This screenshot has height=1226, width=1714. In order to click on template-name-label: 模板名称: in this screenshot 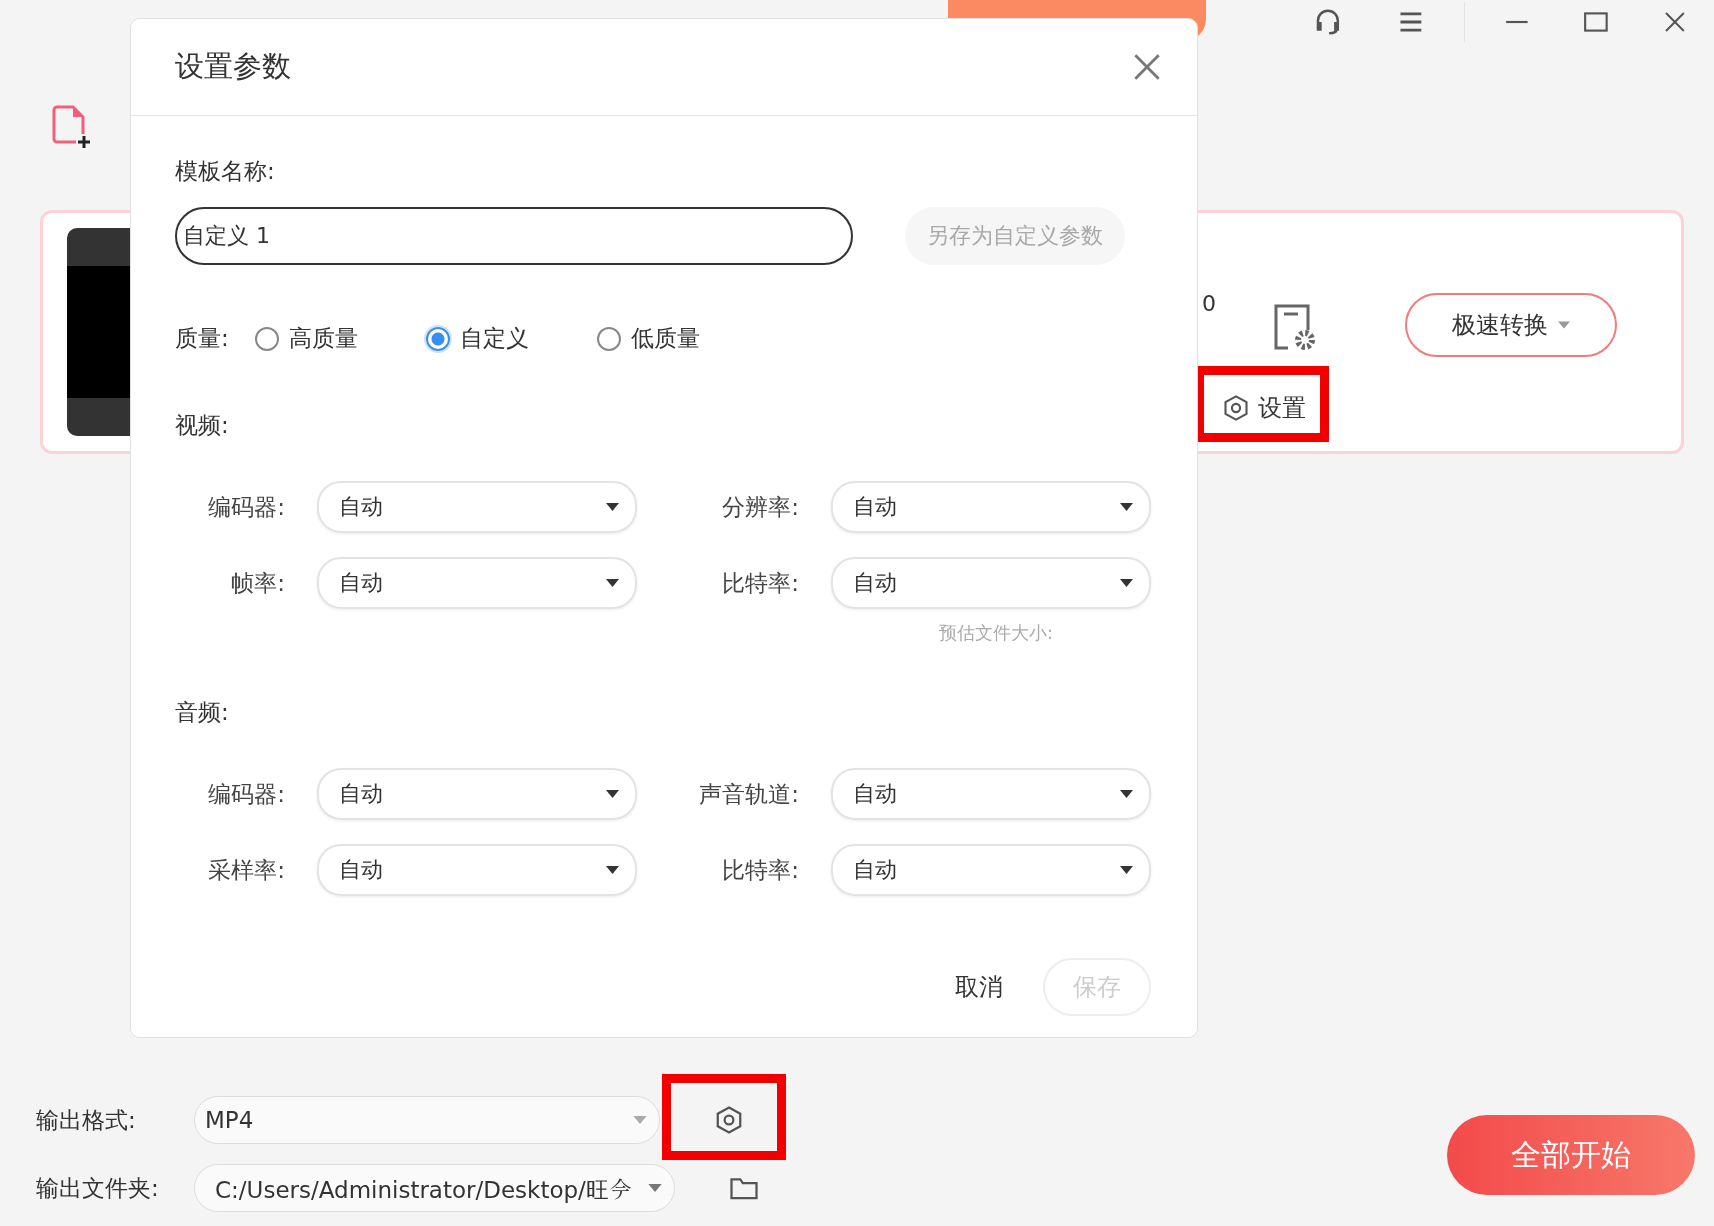, I will do `click(225, 171)`.